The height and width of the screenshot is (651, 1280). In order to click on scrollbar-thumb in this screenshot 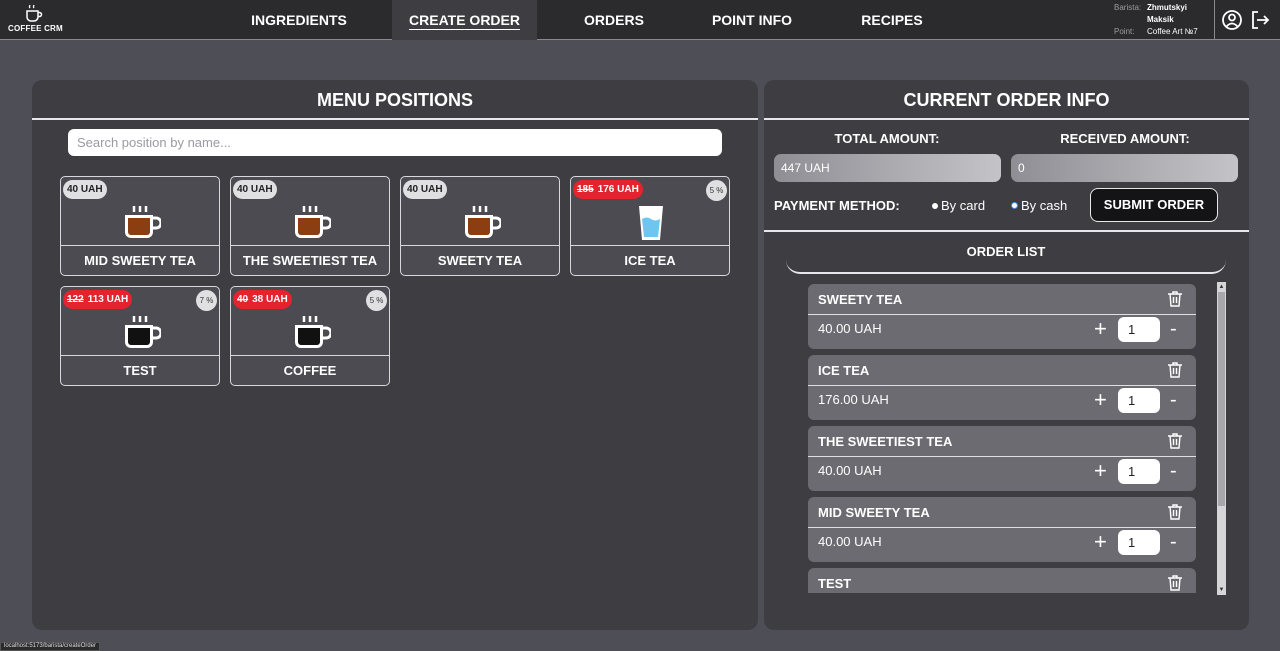, I will do `click(1221, 399)`.